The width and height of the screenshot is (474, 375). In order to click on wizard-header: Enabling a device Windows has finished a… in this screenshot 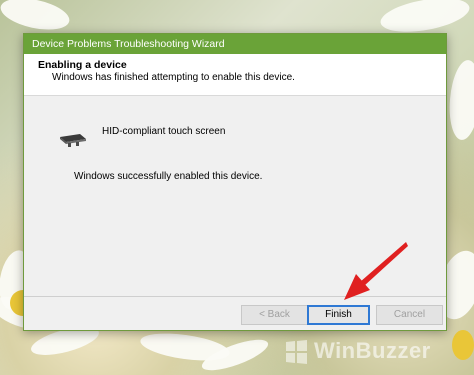, I will do `click(235, 75)`.